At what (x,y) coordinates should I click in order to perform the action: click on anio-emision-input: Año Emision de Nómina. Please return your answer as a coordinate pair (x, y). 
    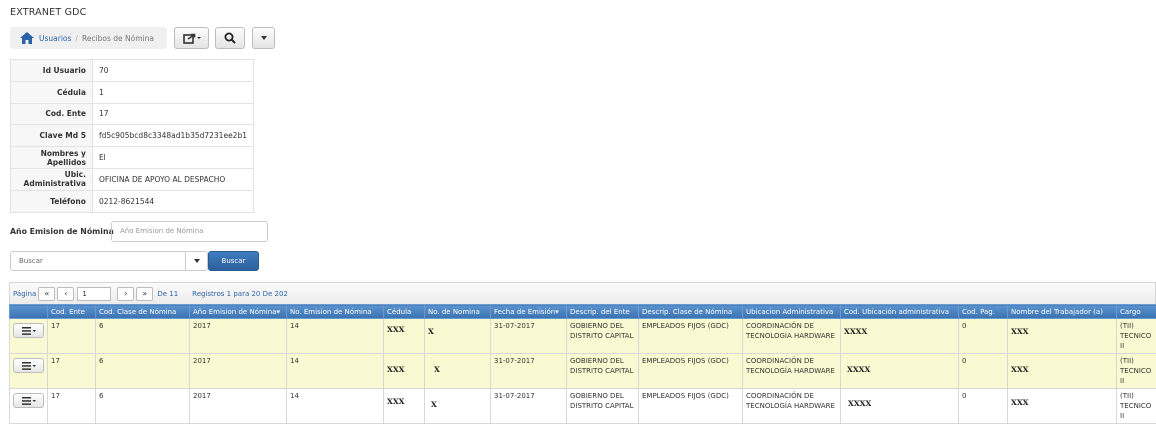
    Looking at the image, I should click on (189, 231).